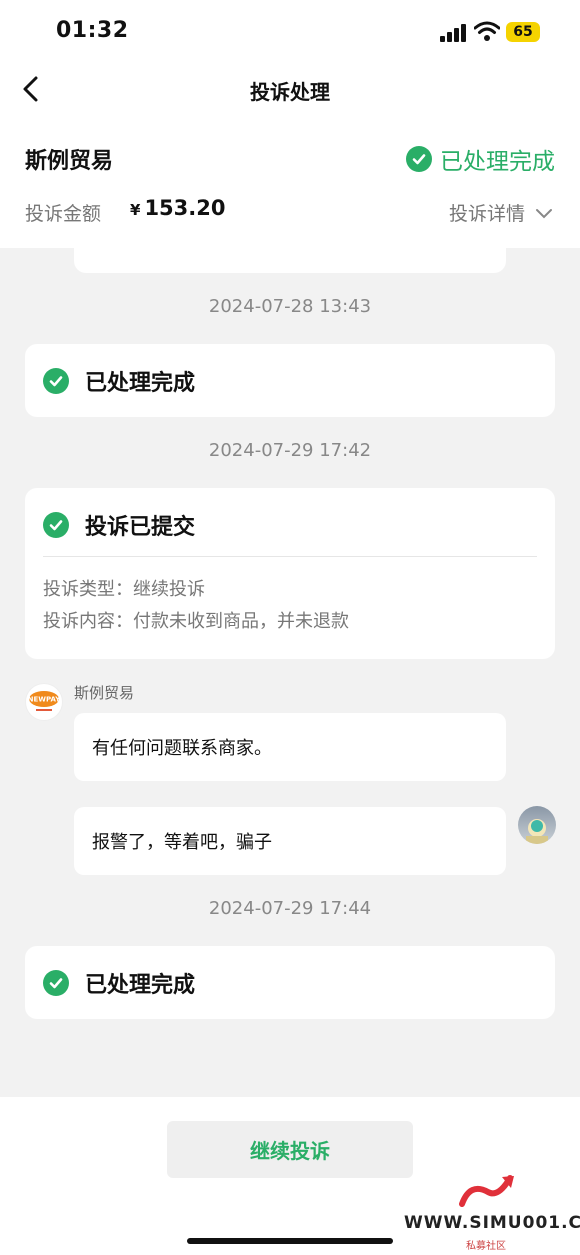 The height and width of the screenshot is (1255, 580). I want to click on message-bubble: 报警了，等着吧，骗子, so click(290, 841).